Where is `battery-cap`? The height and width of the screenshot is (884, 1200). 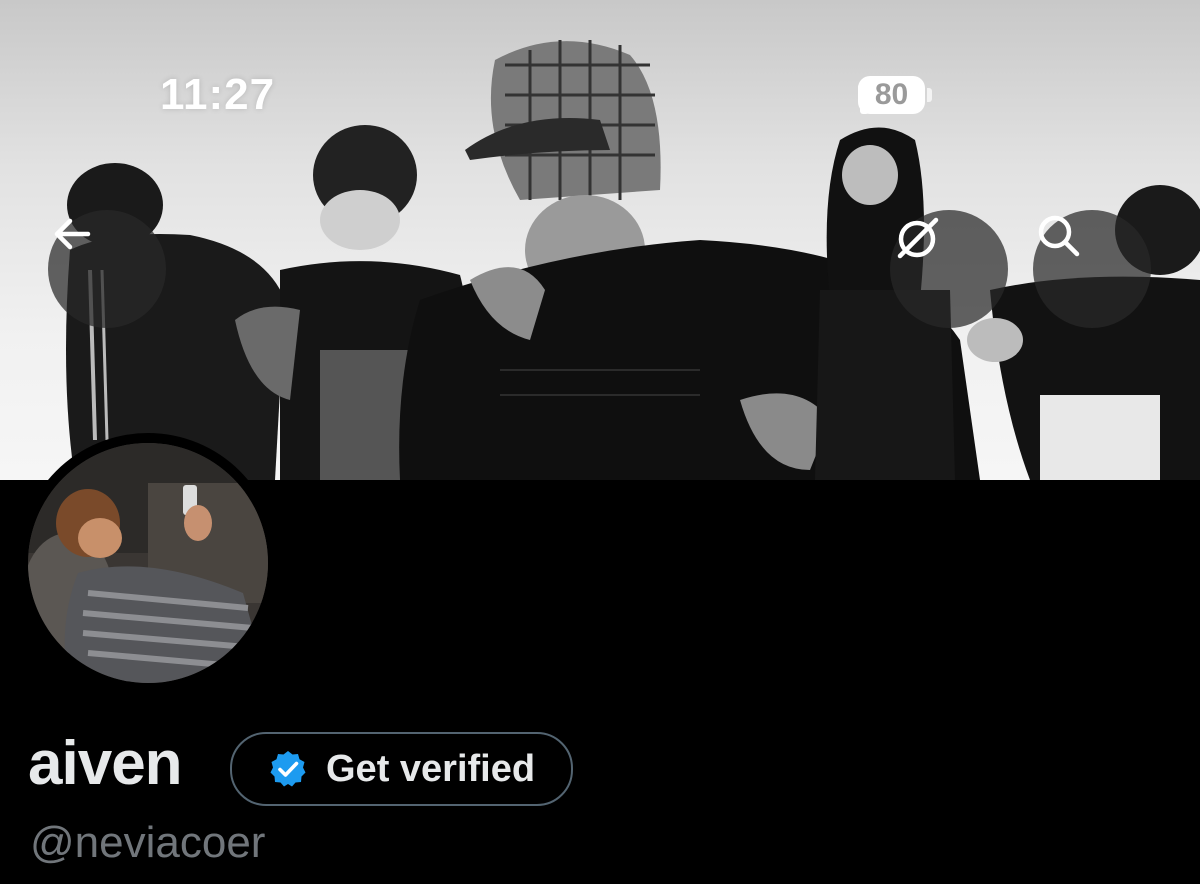 battery-cap is located at coordinates (929, 95).